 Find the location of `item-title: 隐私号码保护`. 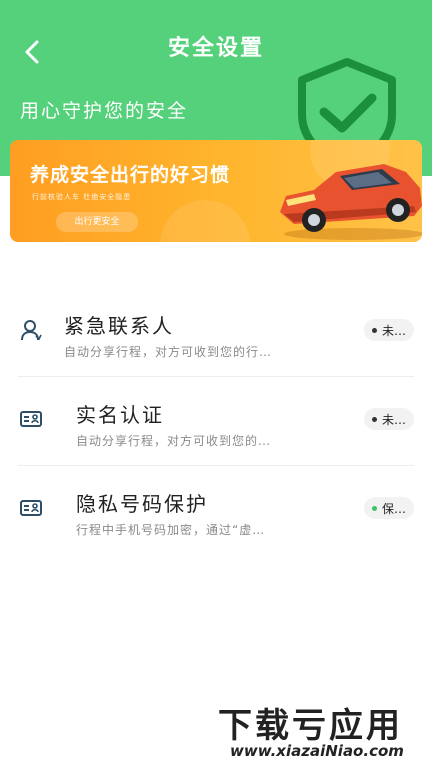

item-title: 隐私号码保护 is located at coordinates (142, 504).